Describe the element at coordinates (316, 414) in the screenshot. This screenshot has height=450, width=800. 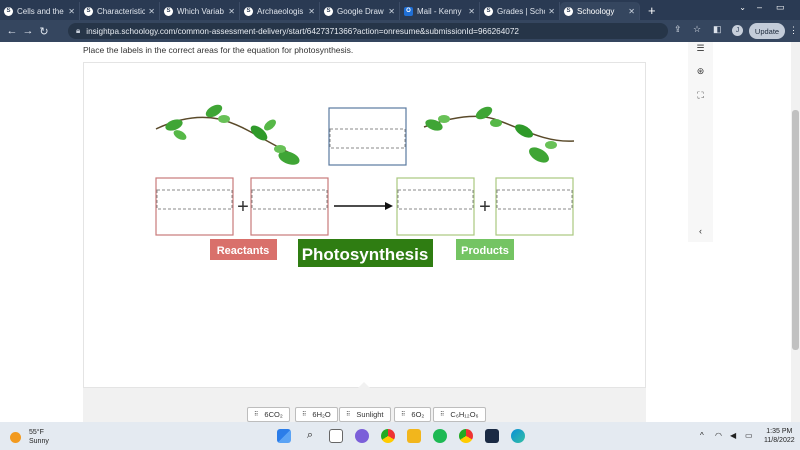
I see `answer-chip-6h2o: ⠿ 6H₂O` at that location.